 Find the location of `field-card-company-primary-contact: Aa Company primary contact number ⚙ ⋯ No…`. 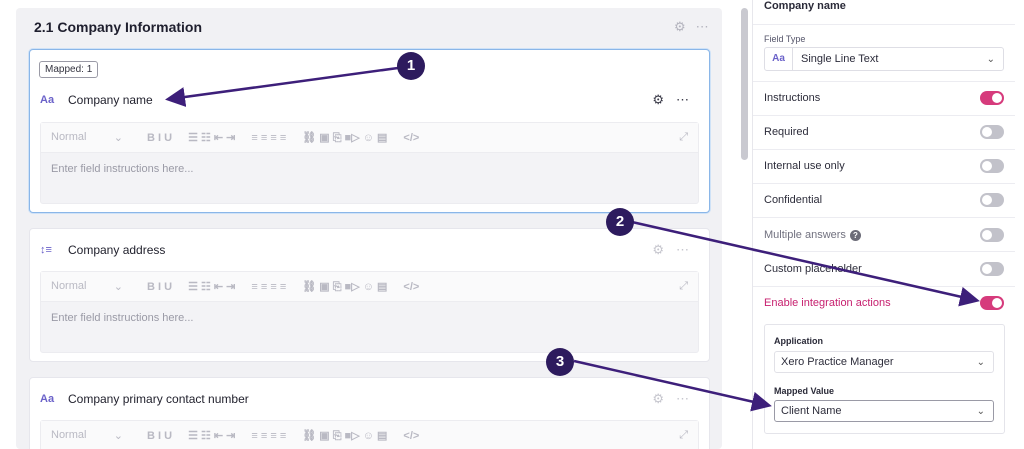

field-card-company-primary-contact: Aa Company primary contact number ⚙ ⋯ No… is located at coordinates (369, 413).